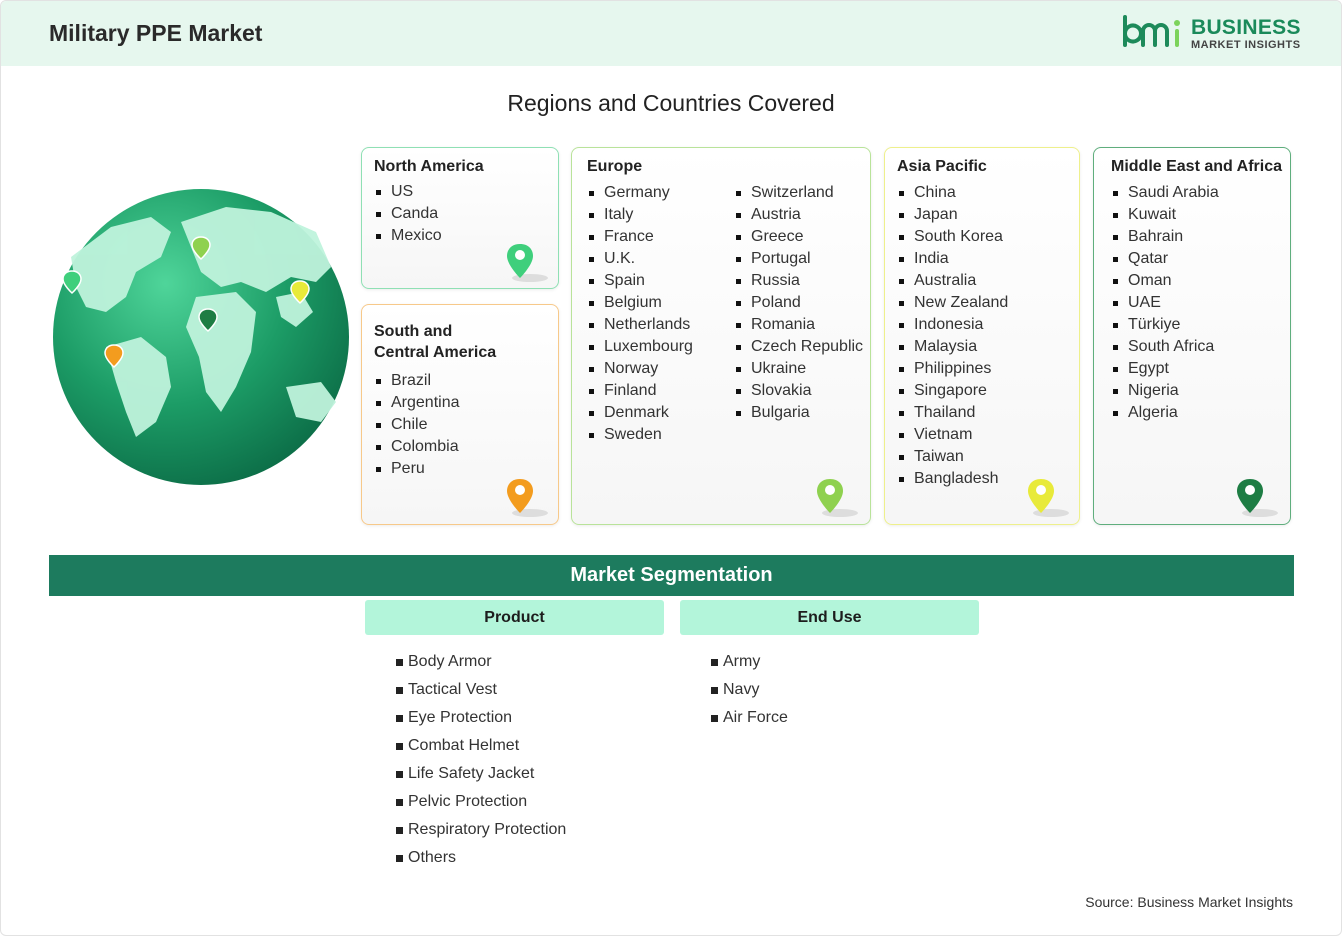  Describe the element at coordinates (640, 281) in the screenshot. I see `list-item: Spain` at that location.